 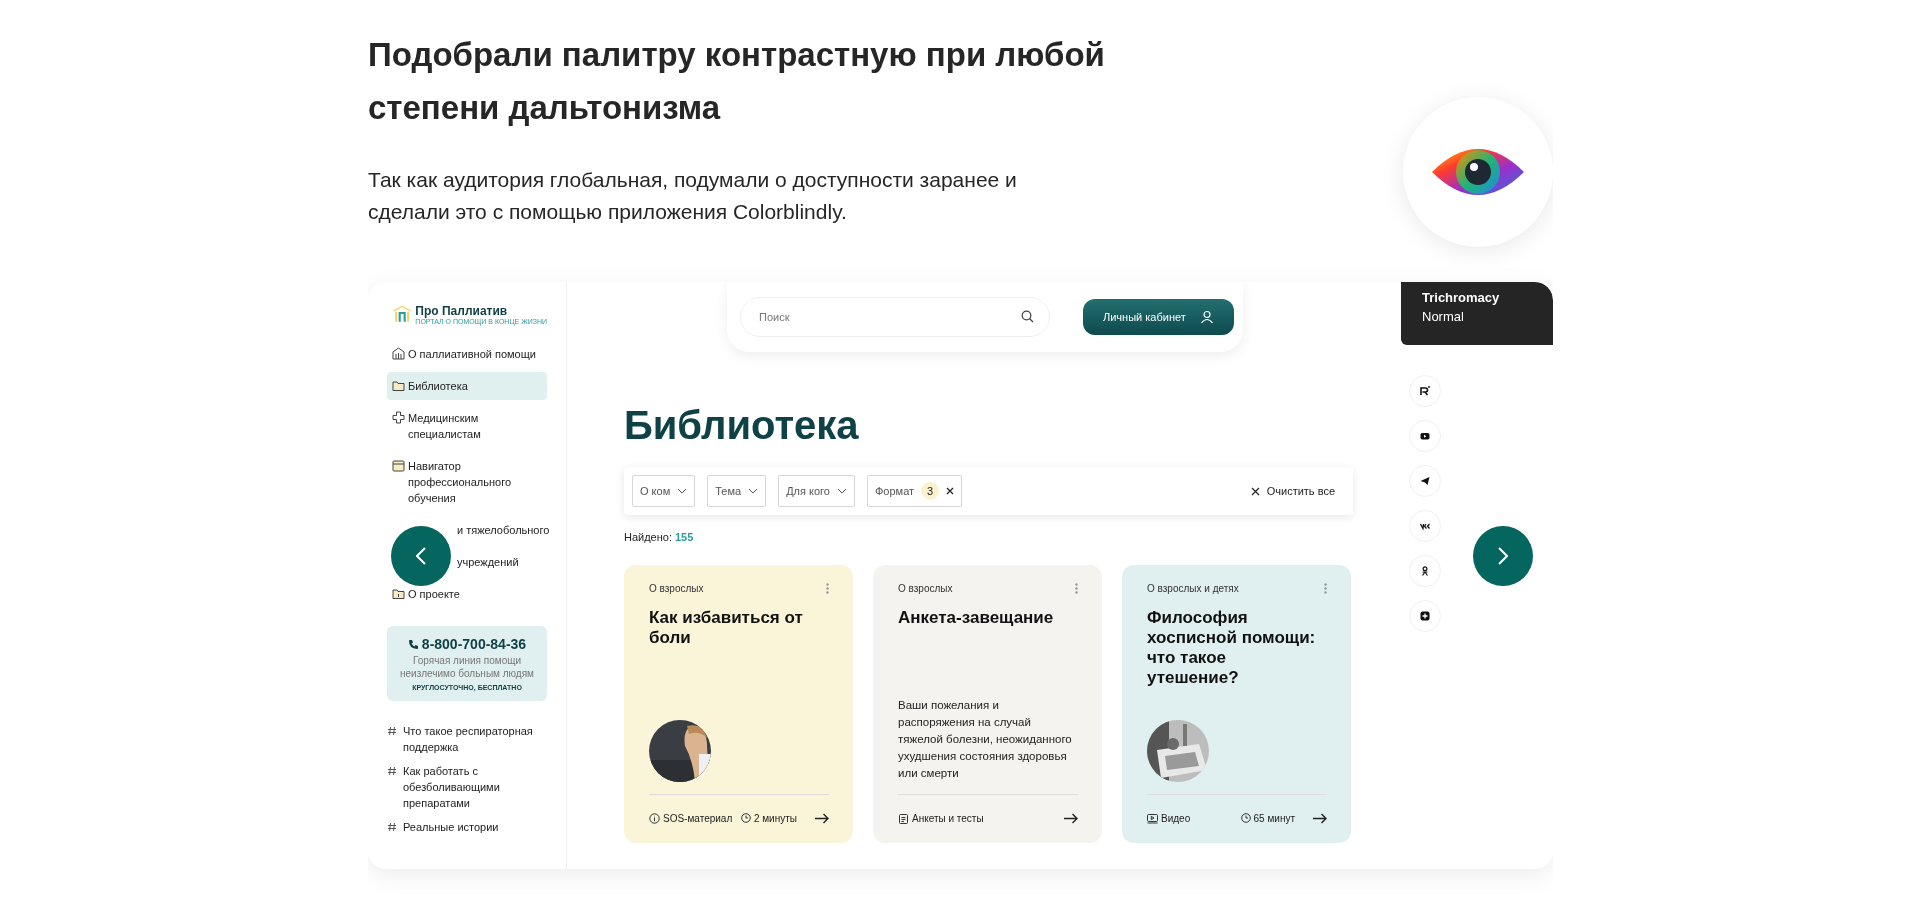 I want to click on tag-link: Что такое респираторная поддержка, so click(x=467, y=739).